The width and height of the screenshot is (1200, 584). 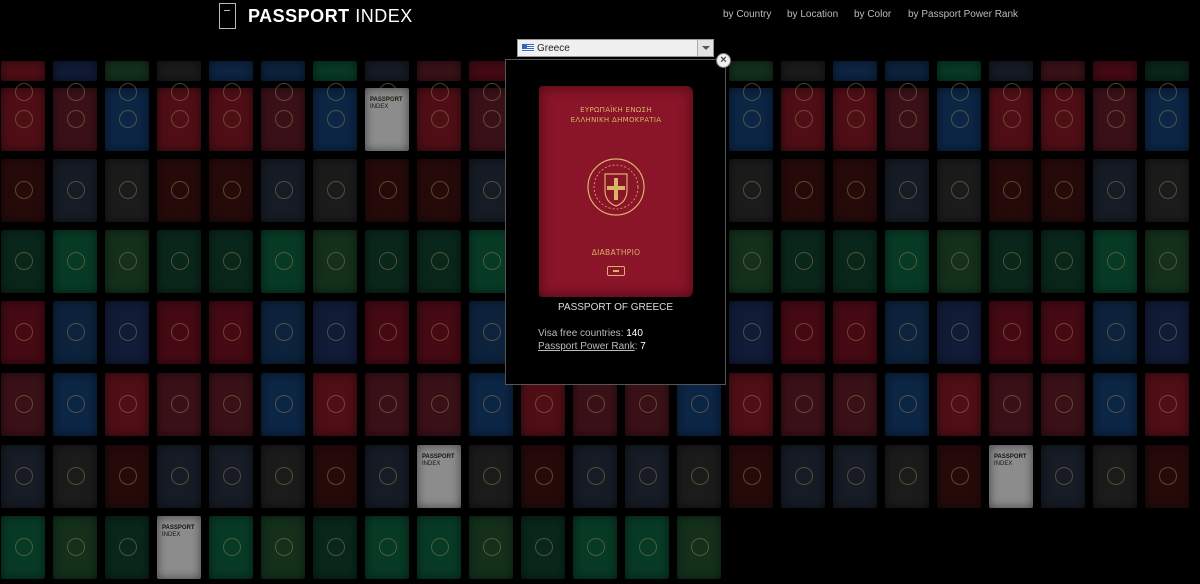 What do you see at coordinates (747, 14) in the screenshot?
I see `nav-by-country: by Country` at bounding box center [747, 14].